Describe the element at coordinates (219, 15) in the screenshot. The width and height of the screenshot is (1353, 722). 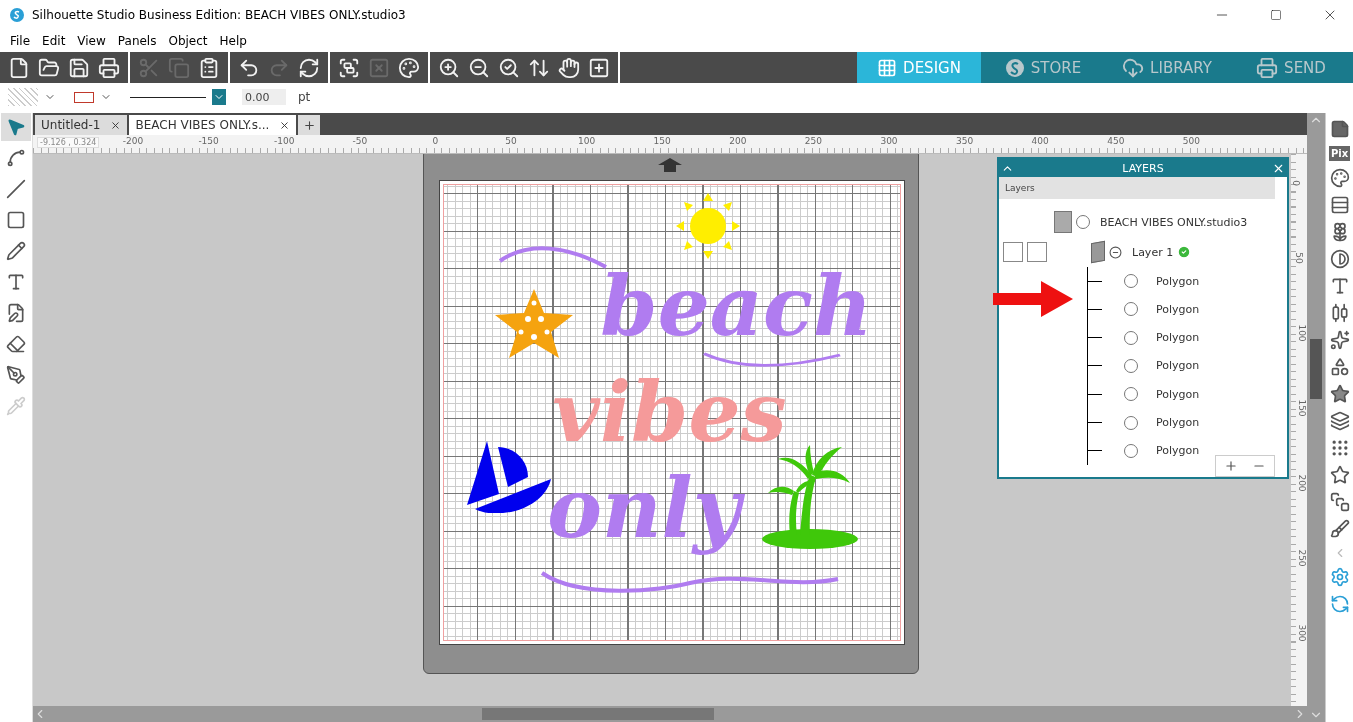
I see `window-title: Silhouette Studio Business Edition: BEACH VIBES ONLY.studio3` at that location.